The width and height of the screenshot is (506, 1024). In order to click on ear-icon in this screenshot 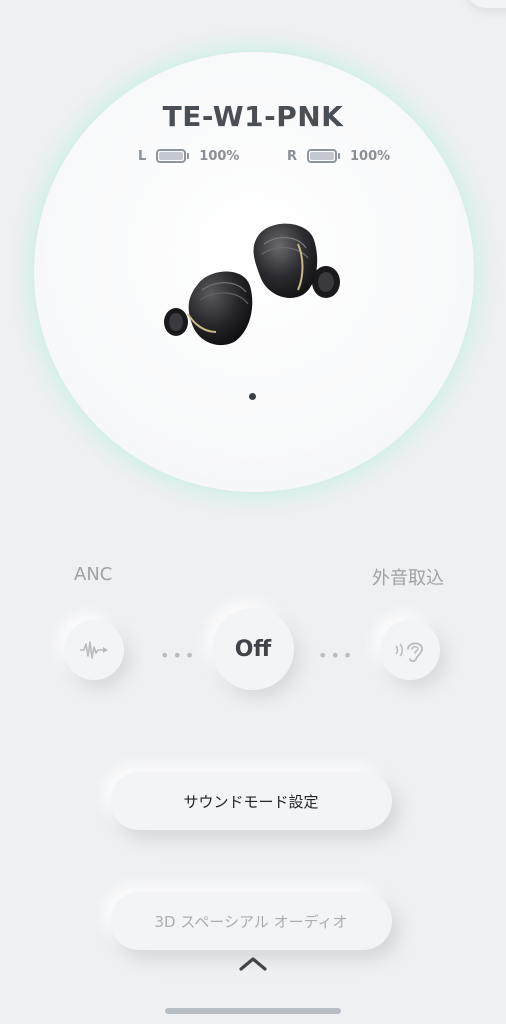, I will do `click(409, 652)`.